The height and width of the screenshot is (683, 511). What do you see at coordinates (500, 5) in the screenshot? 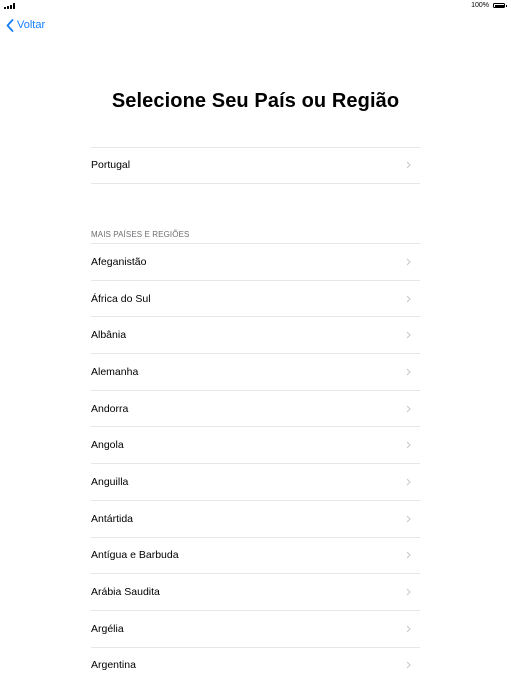
I see `battery-icon` at bounding box center [500, 5].